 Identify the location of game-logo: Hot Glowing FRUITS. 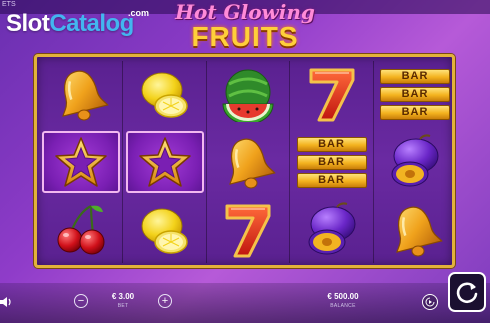
(245, 28).